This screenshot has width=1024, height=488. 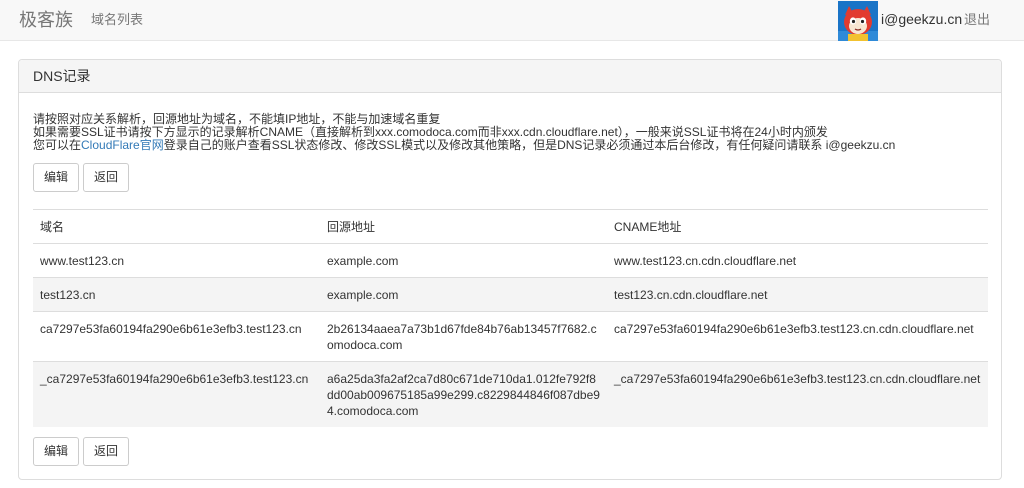 What do you see at coordinates (176, 260) in the screenshot?
I see `cell-domain: www.test123.cn` at bounding box center [176, 260].